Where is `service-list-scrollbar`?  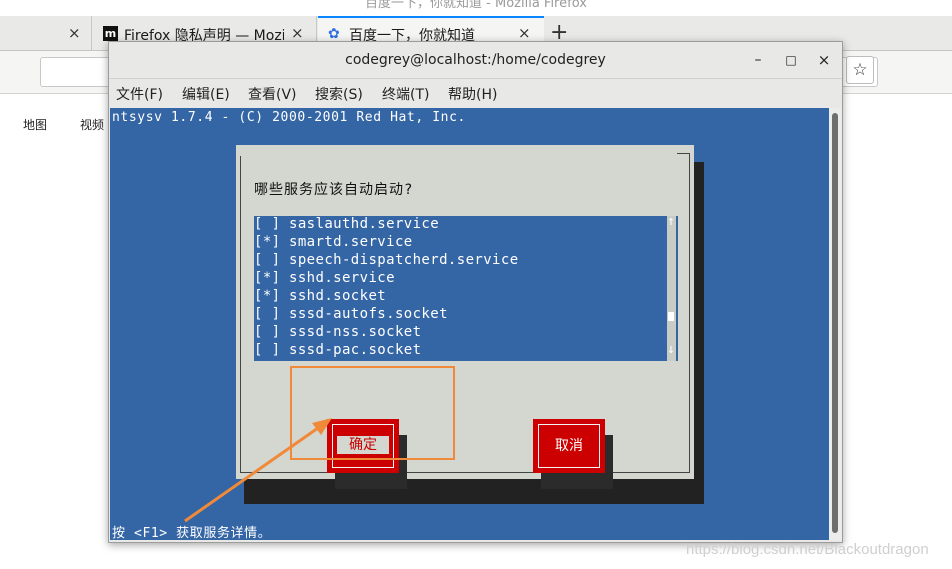 service-list-scrollbar is located at coordinates (671, 288).